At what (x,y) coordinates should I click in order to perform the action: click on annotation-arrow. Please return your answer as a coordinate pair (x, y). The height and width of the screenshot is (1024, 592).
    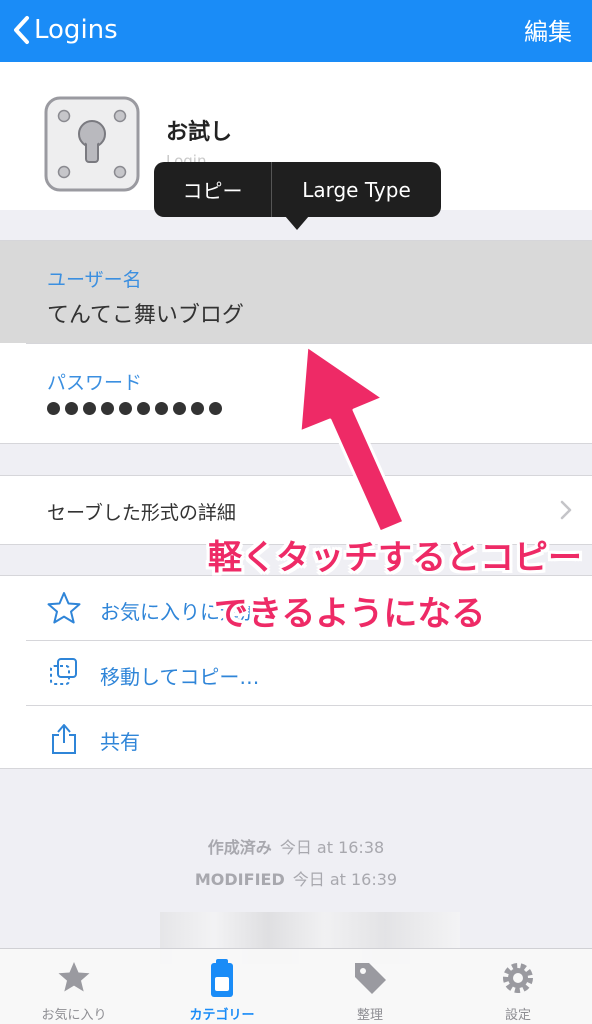
    Looking at the image, I should click on (352, 439).